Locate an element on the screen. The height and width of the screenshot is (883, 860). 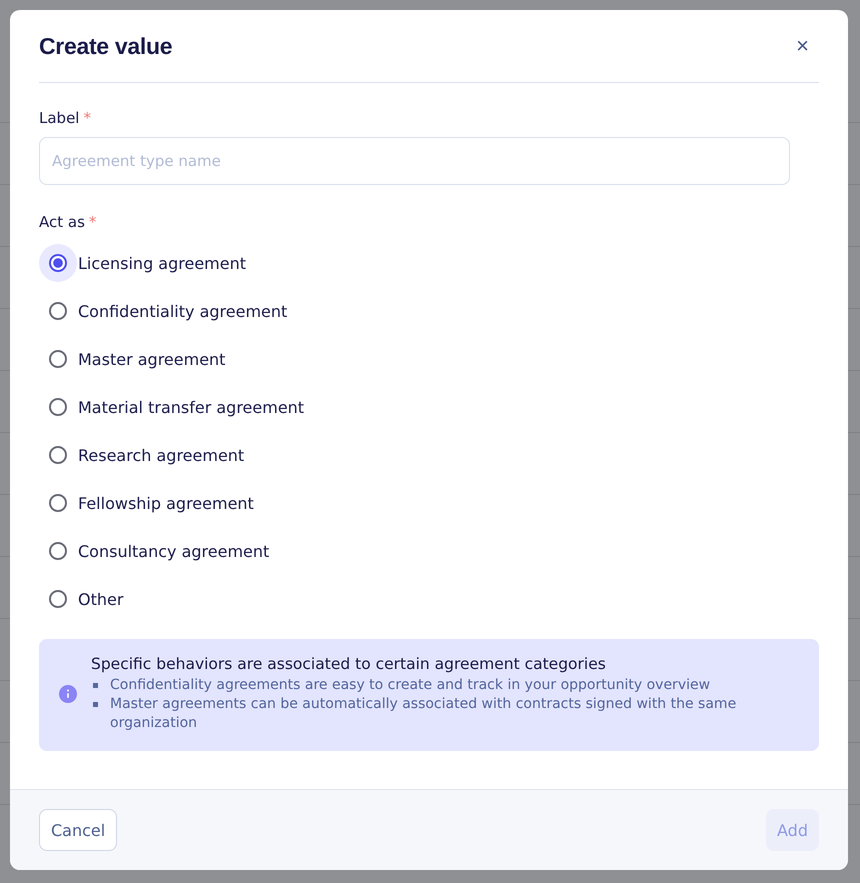
option-label: Licensing agreement is located at coordinates (162, 263).